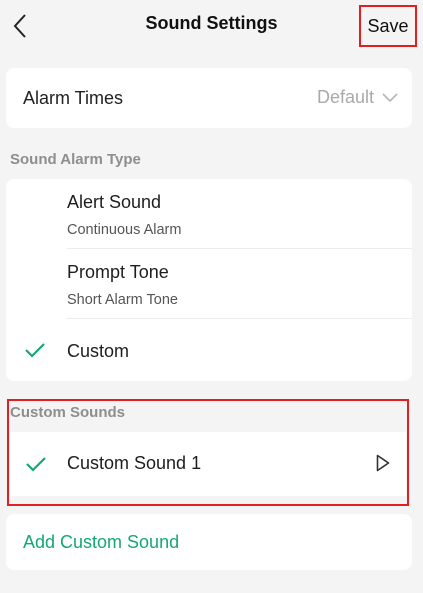 The height and width of the screenshot is (593, 423). What do you see at coordinates (390, 97) in the screenshot?
I see `chevron-down-icon` at bounding box center [390, 97].